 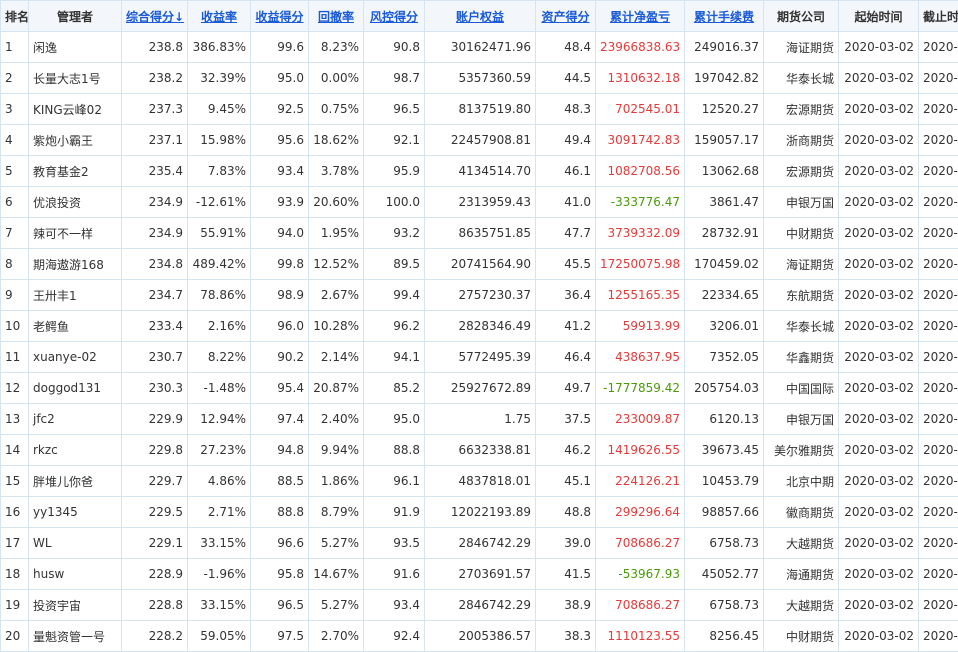 I want to click on cell-return-score: 94.8, so click(x=280, y=450).